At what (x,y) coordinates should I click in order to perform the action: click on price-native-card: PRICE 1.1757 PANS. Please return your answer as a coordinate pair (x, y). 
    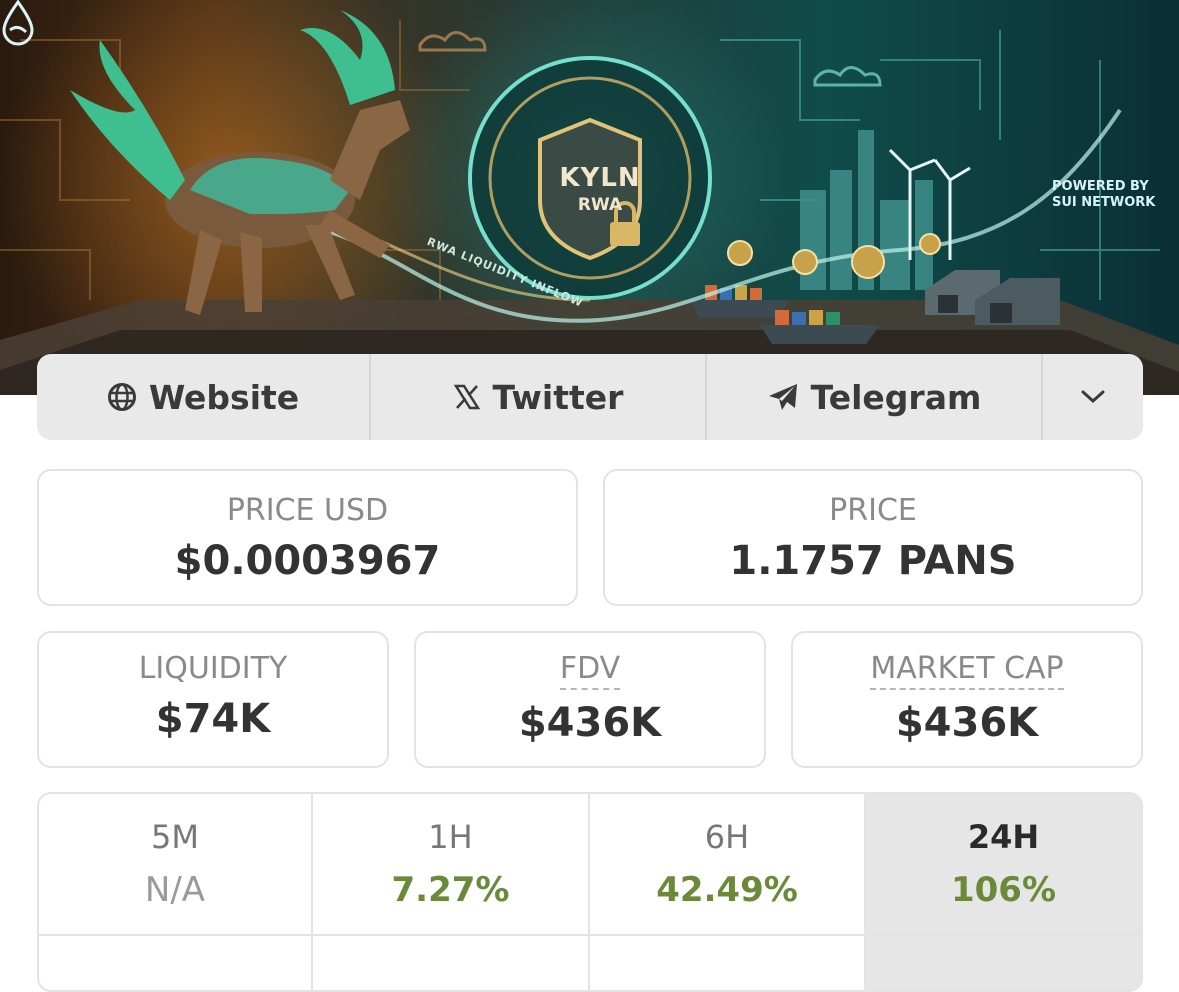
    Looking at the image, I should click on (873, 537).